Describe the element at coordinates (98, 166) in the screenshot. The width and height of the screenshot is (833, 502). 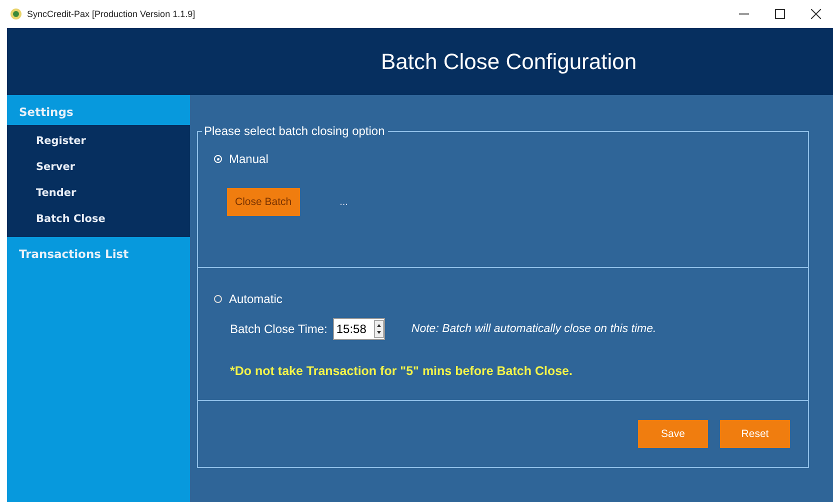
I see `sidebar-item: Server` at that location.